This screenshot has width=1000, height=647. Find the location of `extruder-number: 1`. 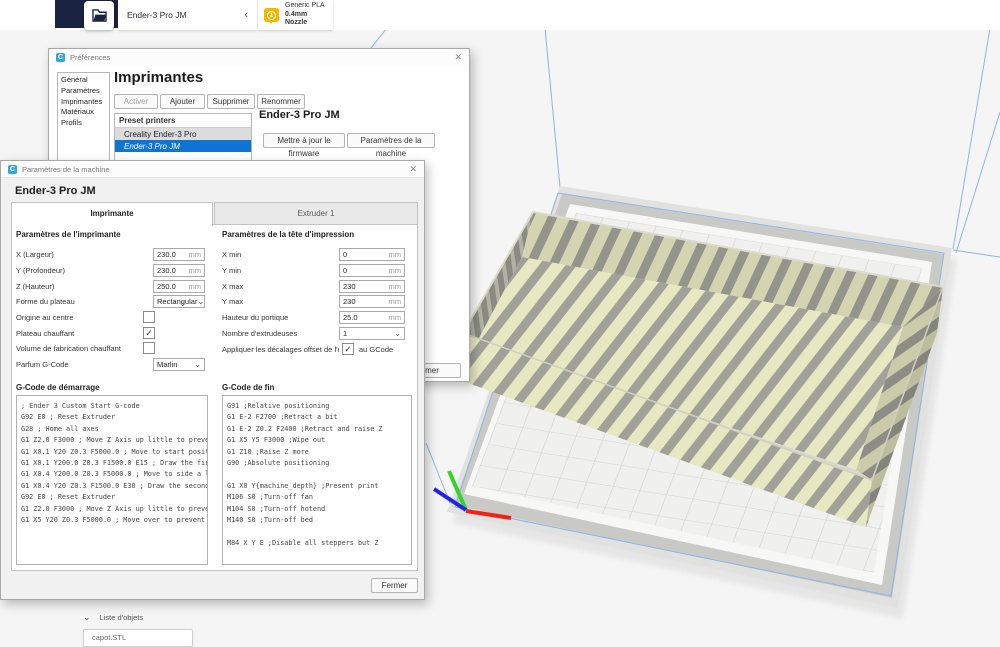

extruder-number: 1 is located at coordinates (271, 15).